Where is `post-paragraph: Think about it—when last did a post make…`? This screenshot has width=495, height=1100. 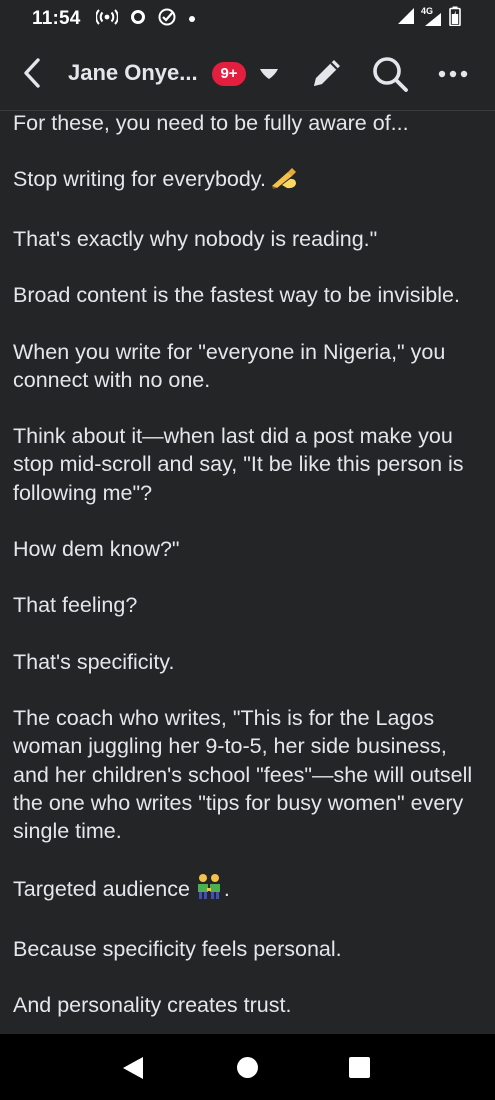
post-paragraph: Think about it—when last did a post make… is located at coordinates (238, 464).